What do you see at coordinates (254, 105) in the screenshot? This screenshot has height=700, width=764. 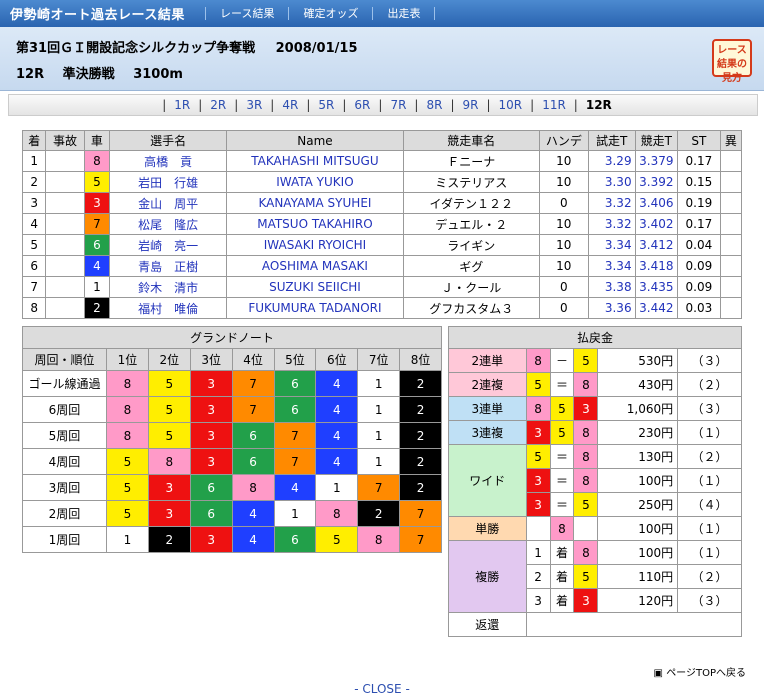 I see `race-tab-3r: 3R` at bounding box center [254, 105].